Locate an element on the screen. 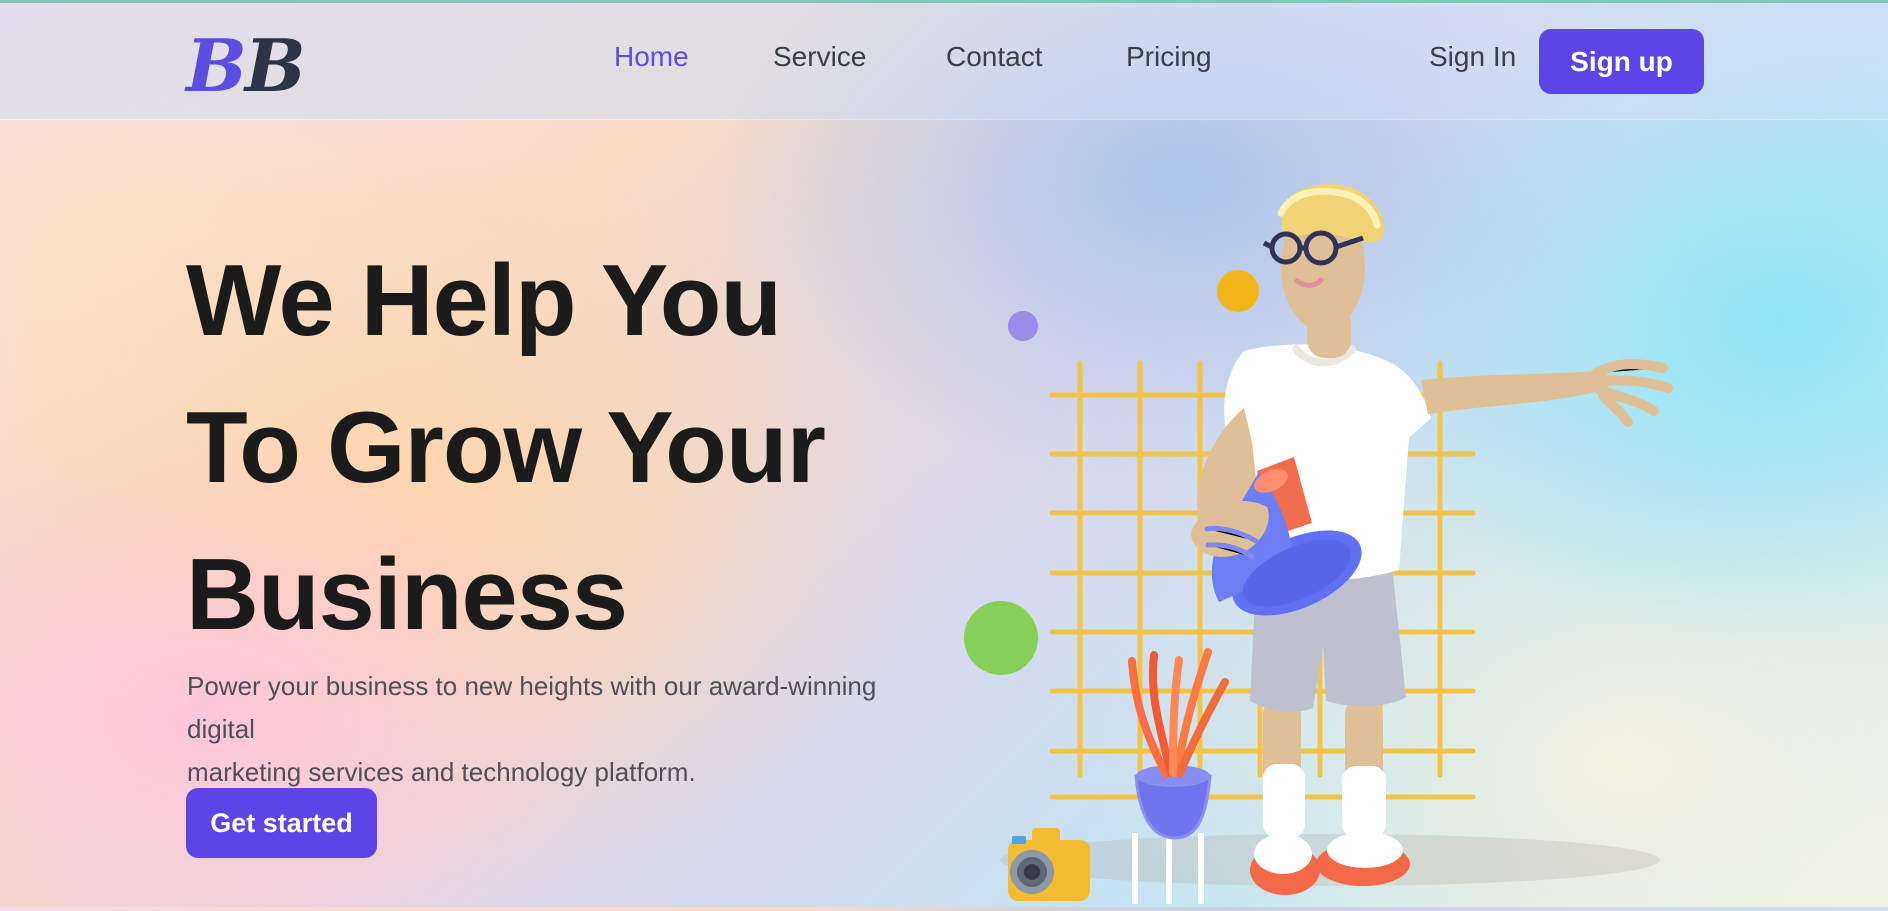 This screenshot has height=911, width=1888. hero-title-line-2: To Grow Your is located at coordinates (506, 448).